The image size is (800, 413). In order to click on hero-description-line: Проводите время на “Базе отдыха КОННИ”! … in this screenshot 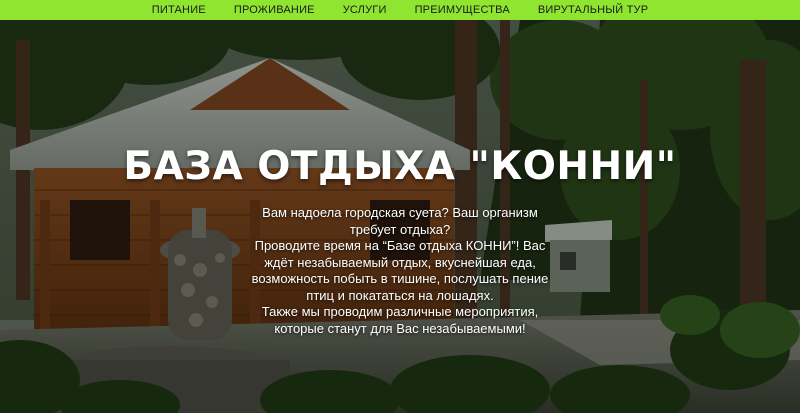, I will do `click(400, 270)`.